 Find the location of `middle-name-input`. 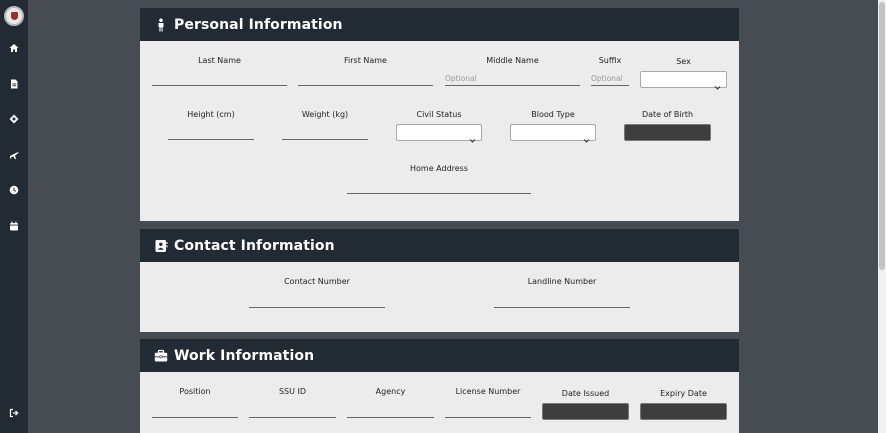

middle-name-input is located at coordinates (512, 79).